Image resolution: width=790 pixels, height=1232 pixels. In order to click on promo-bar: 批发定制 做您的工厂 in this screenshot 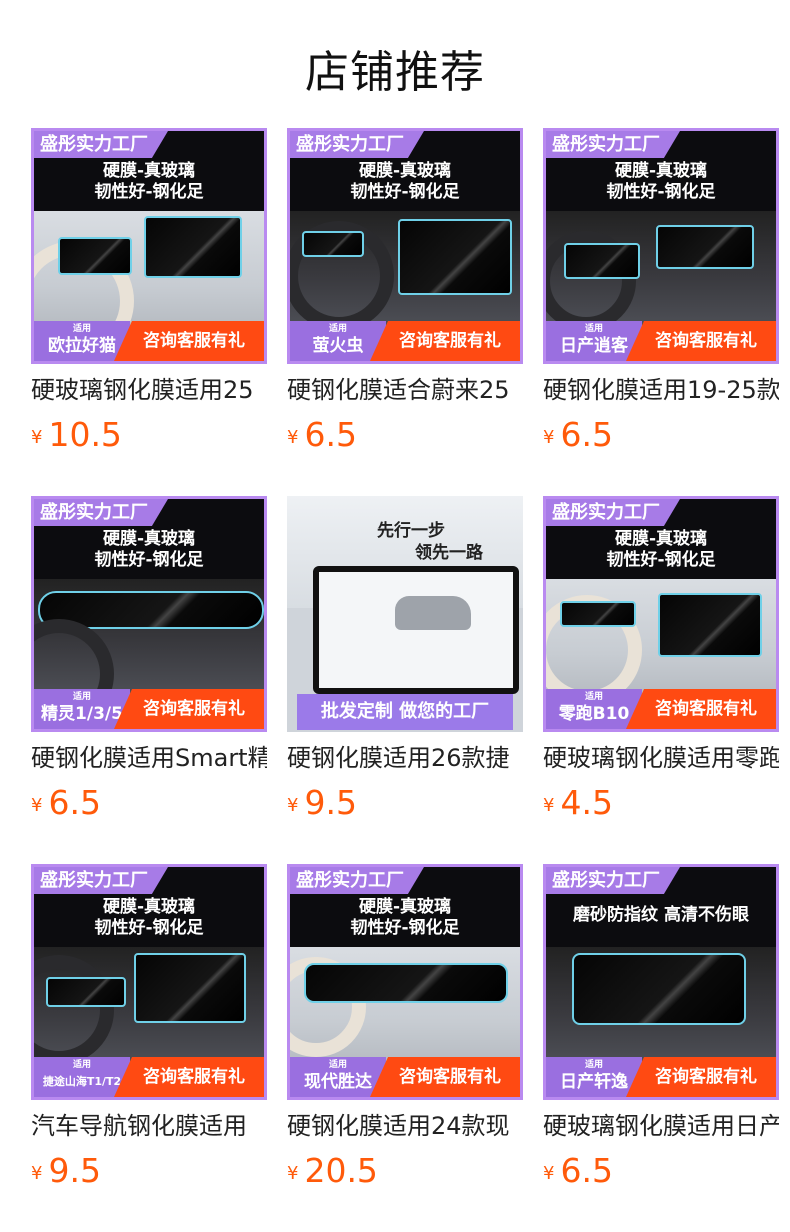, I will do `click(405, 712)`.